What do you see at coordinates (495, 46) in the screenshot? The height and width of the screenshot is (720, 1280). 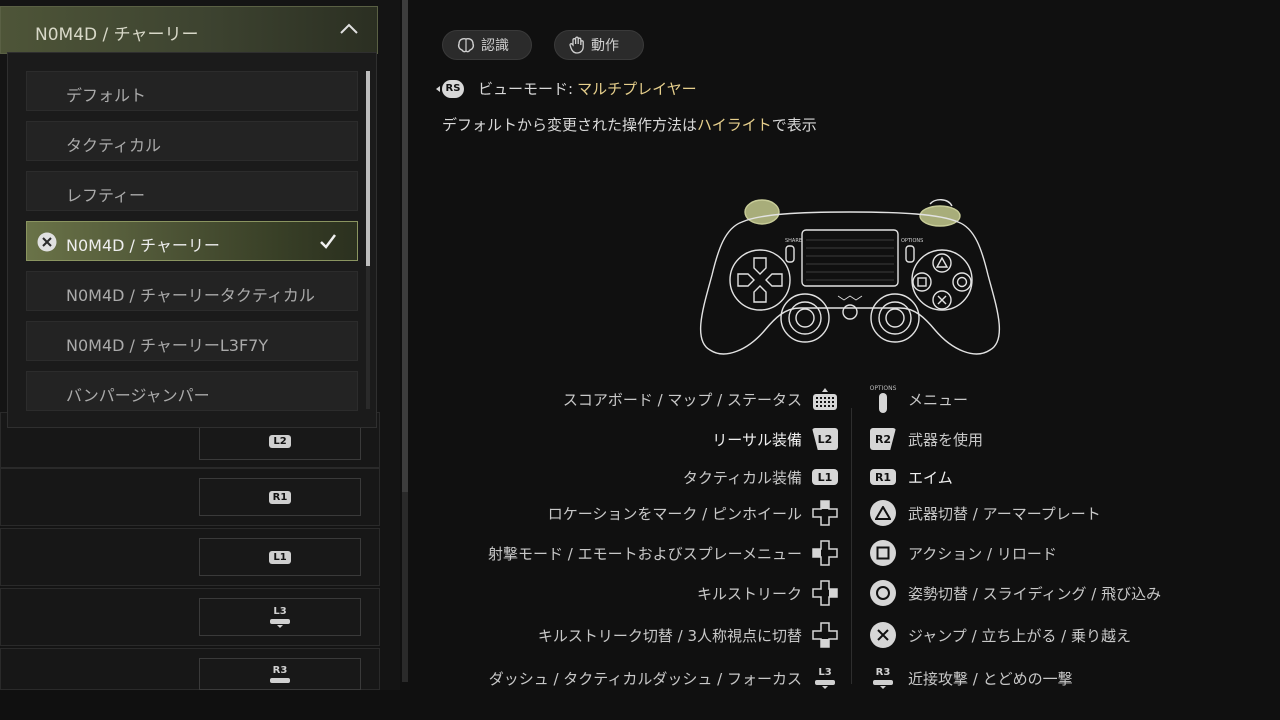 I see `tab-label: 認識` at bounding box center [495, 46].